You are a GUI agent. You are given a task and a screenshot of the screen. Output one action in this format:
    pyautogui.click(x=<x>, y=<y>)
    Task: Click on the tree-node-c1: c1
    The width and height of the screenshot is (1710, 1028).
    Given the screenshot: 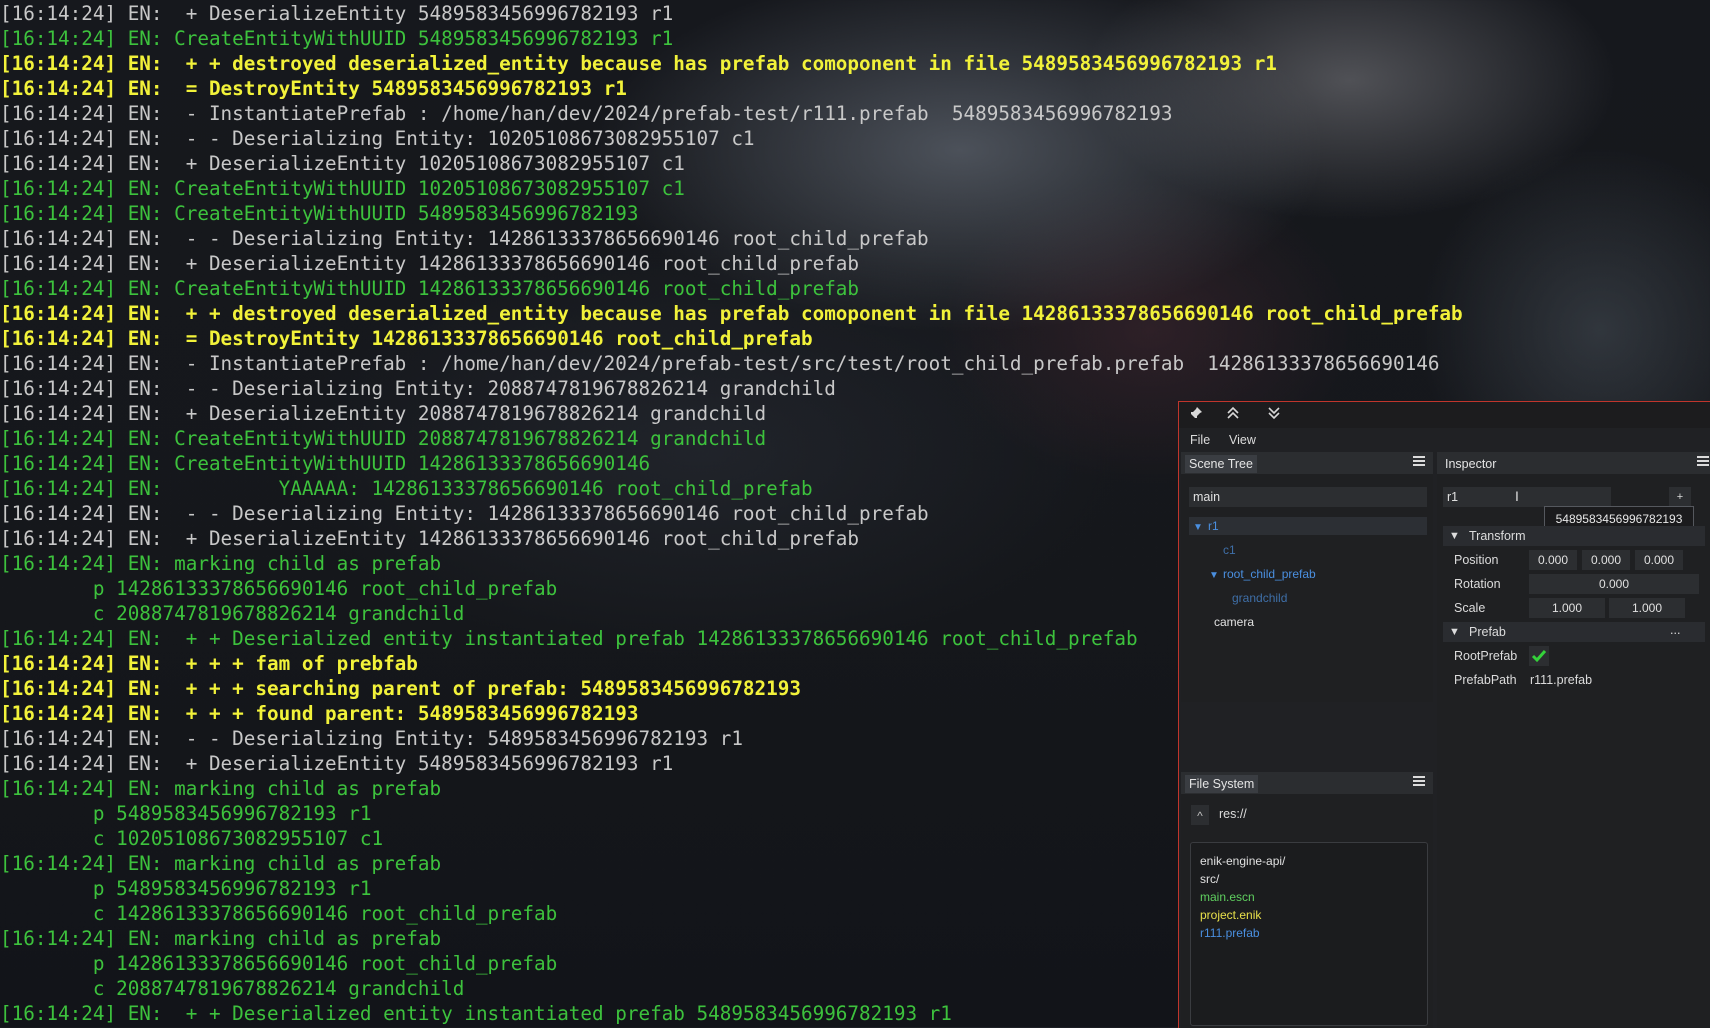 What is the action you would take?
    pyautogui.click(x=1229, y=550)
    